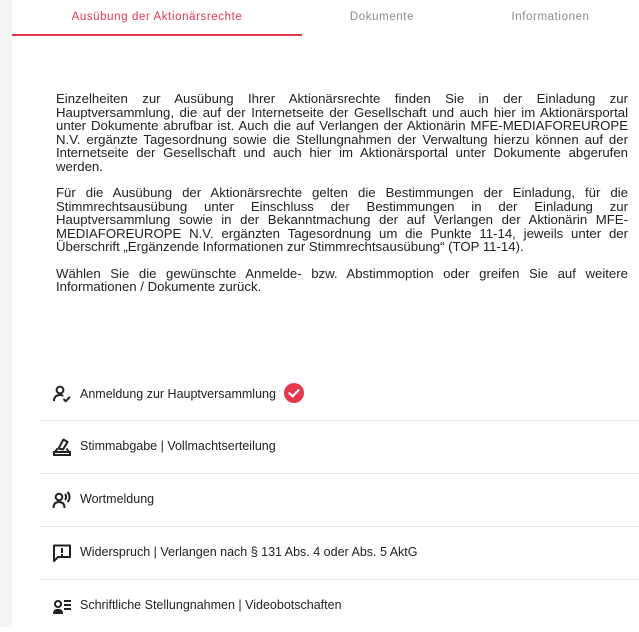 This screenshot has height=632, width=639. Describe the element at coordinates (157, 17) in the screenshot. I see `tab-aktionaersrechte: Ausübung der Aktionärsrechte` at that location.